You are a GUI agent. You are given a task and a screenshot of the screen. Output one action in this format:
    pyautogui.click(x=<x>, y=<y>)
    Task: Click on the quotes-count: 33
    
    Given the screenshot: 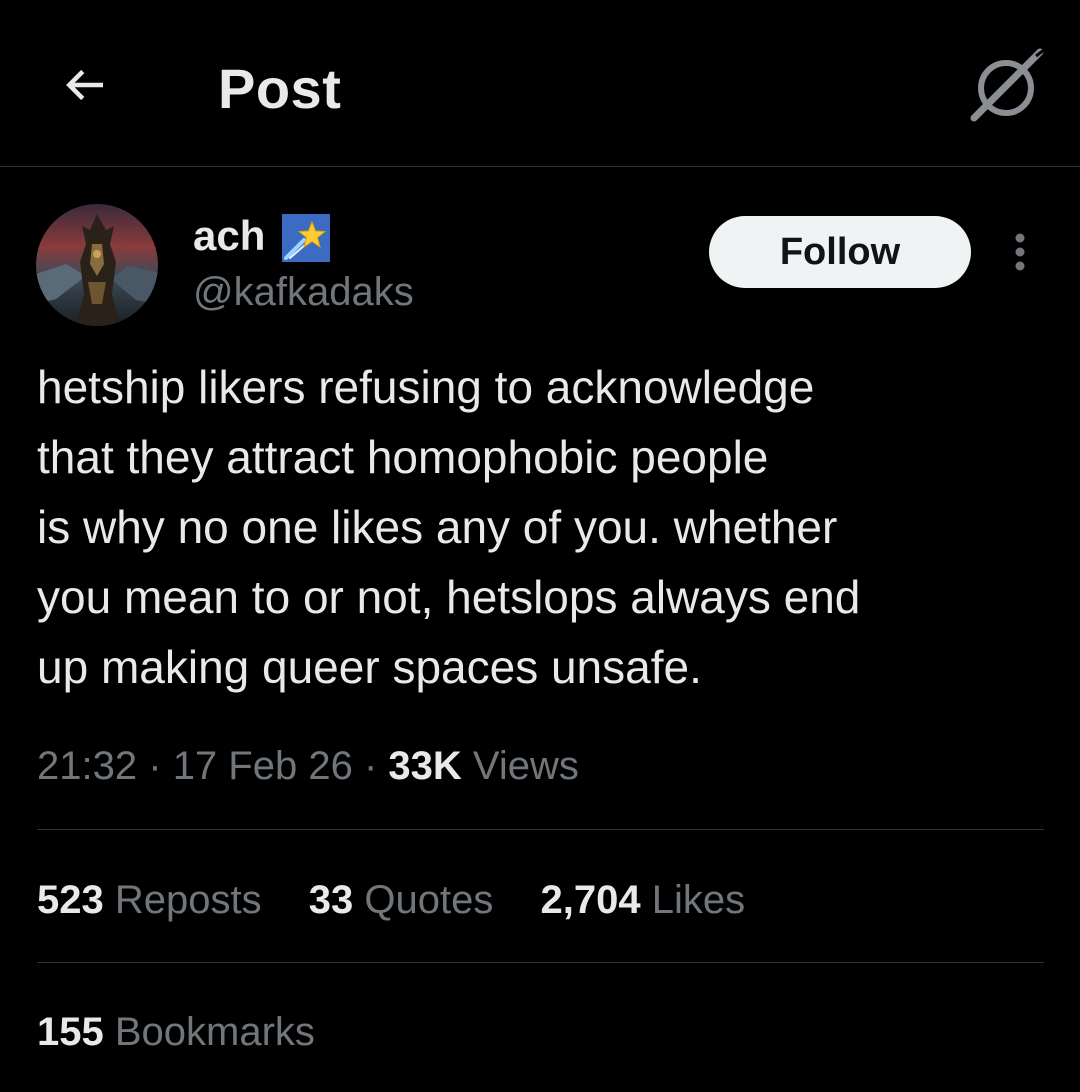 What is the action you would take?
    pyautogui.click(x=331, y=900)
    